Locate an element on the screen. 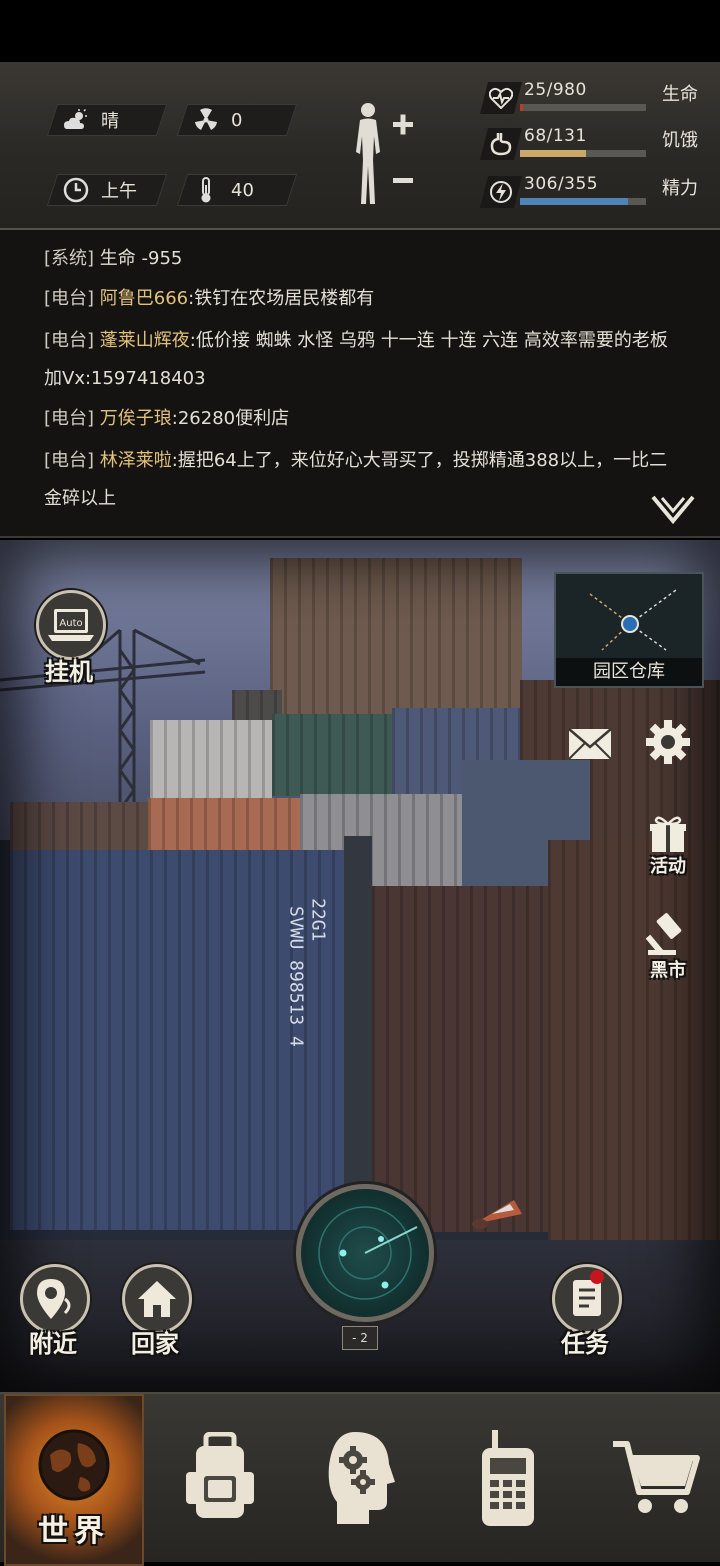  radiation-icon is located at coordinates (206, 120).